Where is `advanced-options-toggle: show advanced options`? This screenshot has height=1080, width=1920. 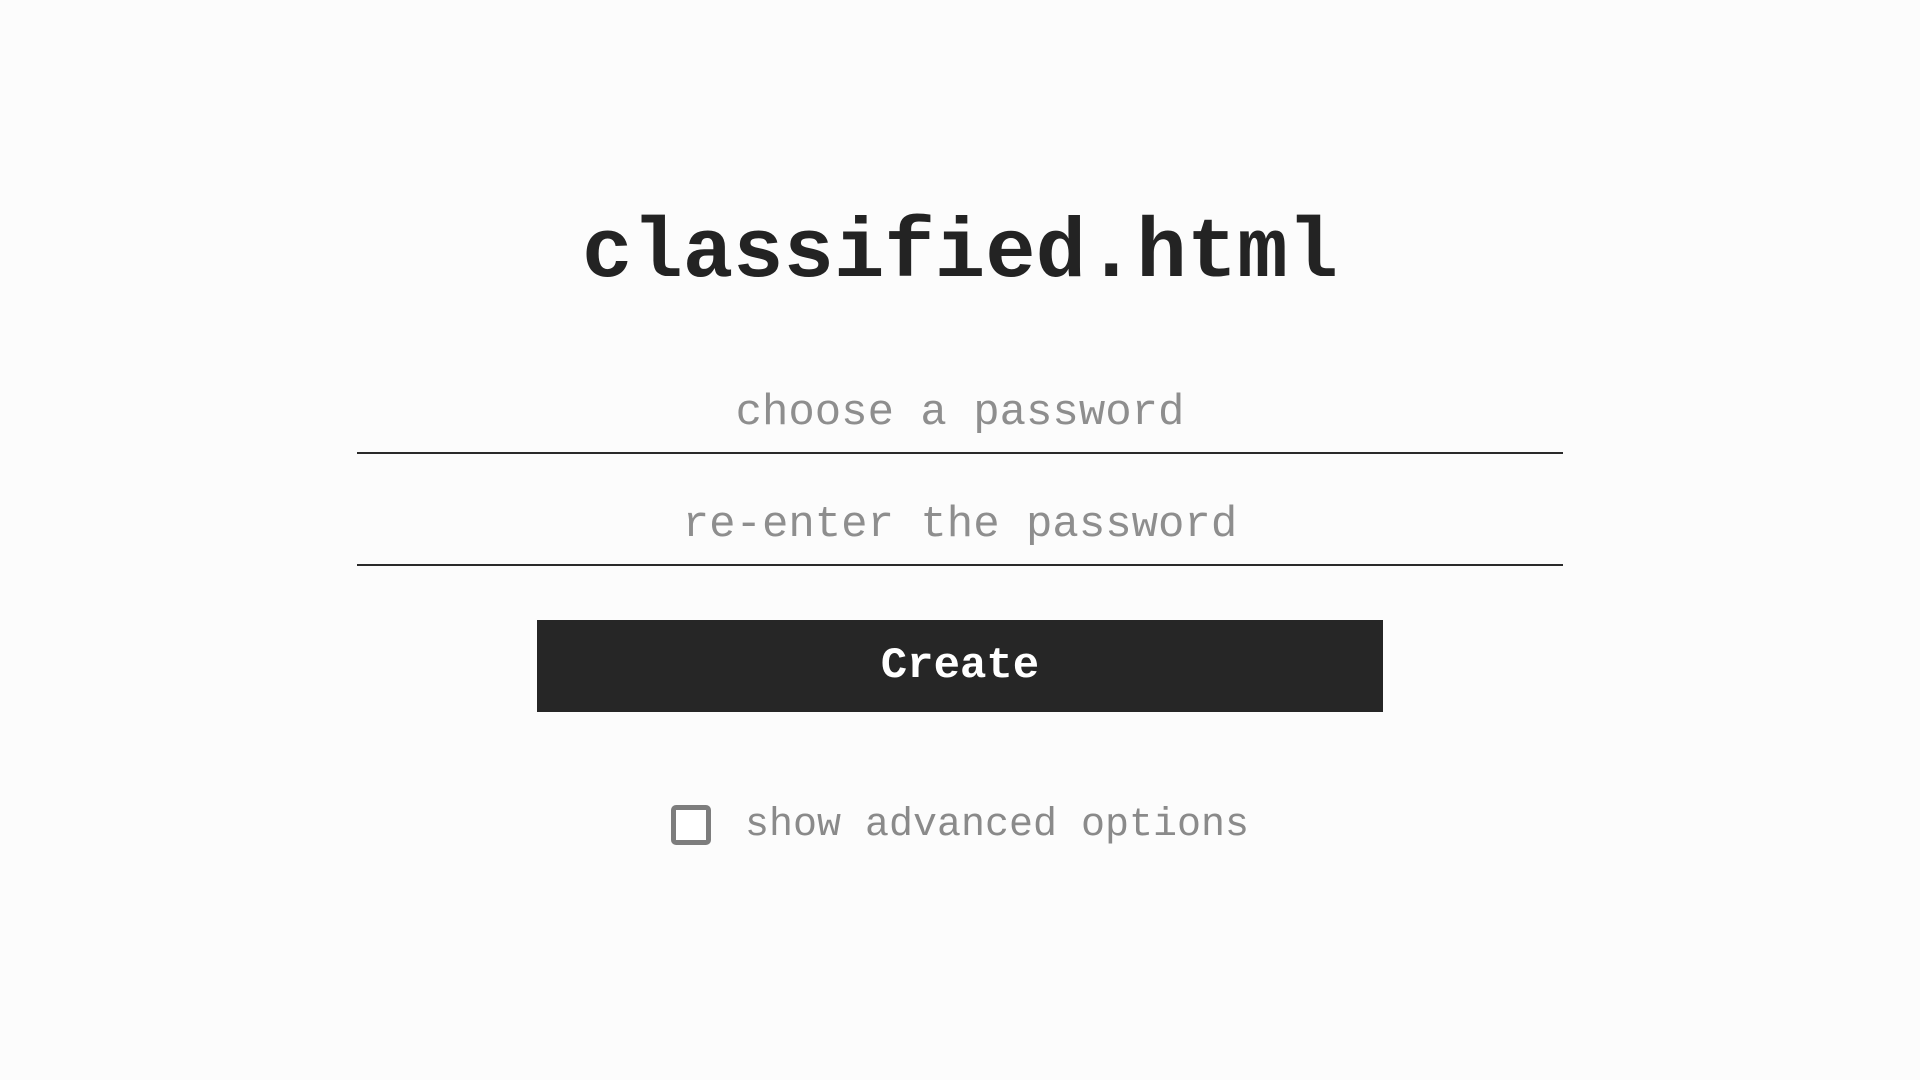 advanced-options-toggle: show advanced options is located at coordinates (960, 825).